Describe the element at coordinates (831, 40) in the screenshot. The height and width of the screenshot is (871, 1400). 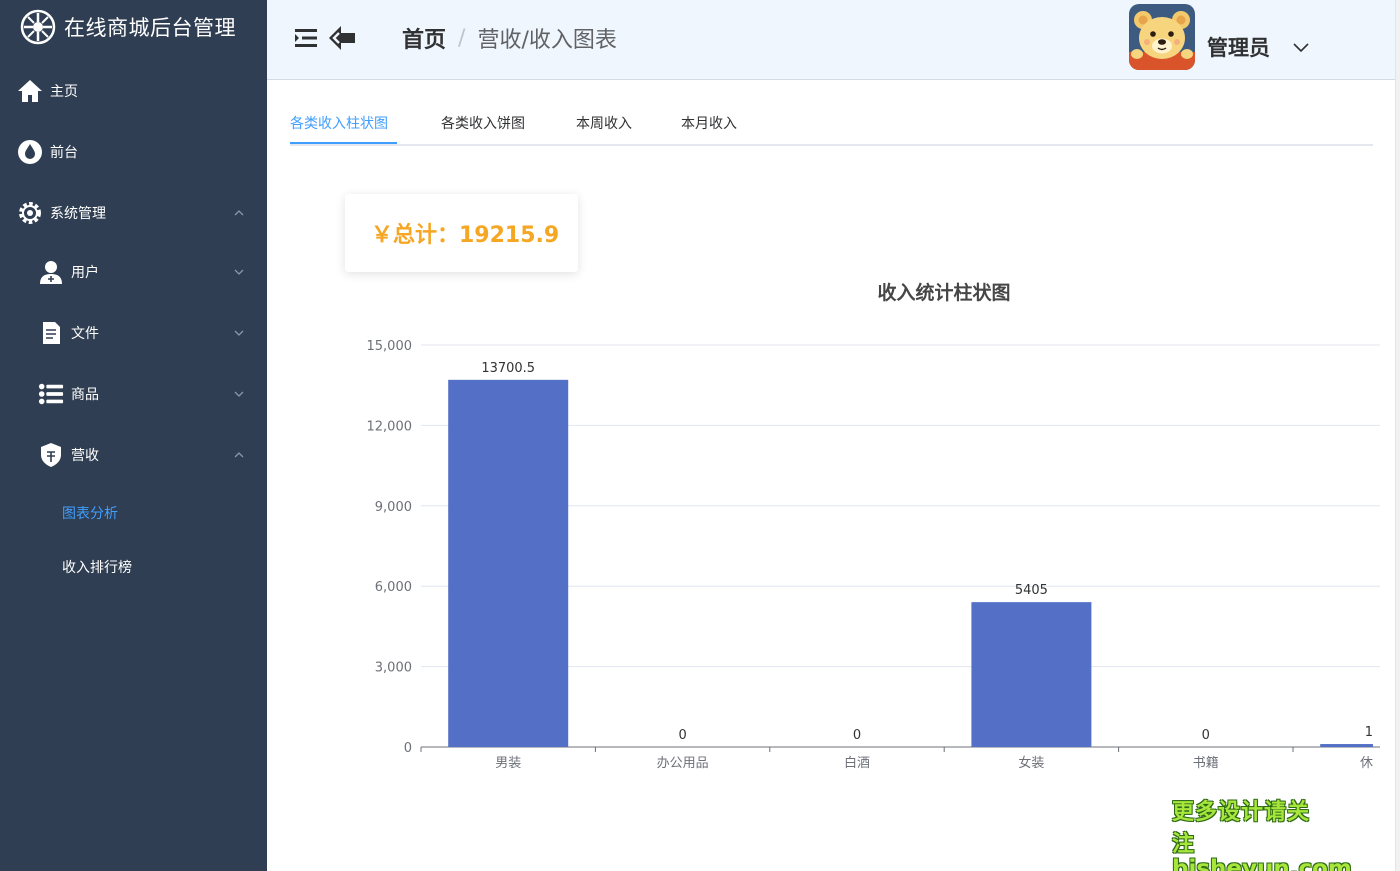
I see `top-header: 首页 / 营收/收入图表 管理员` at that location.